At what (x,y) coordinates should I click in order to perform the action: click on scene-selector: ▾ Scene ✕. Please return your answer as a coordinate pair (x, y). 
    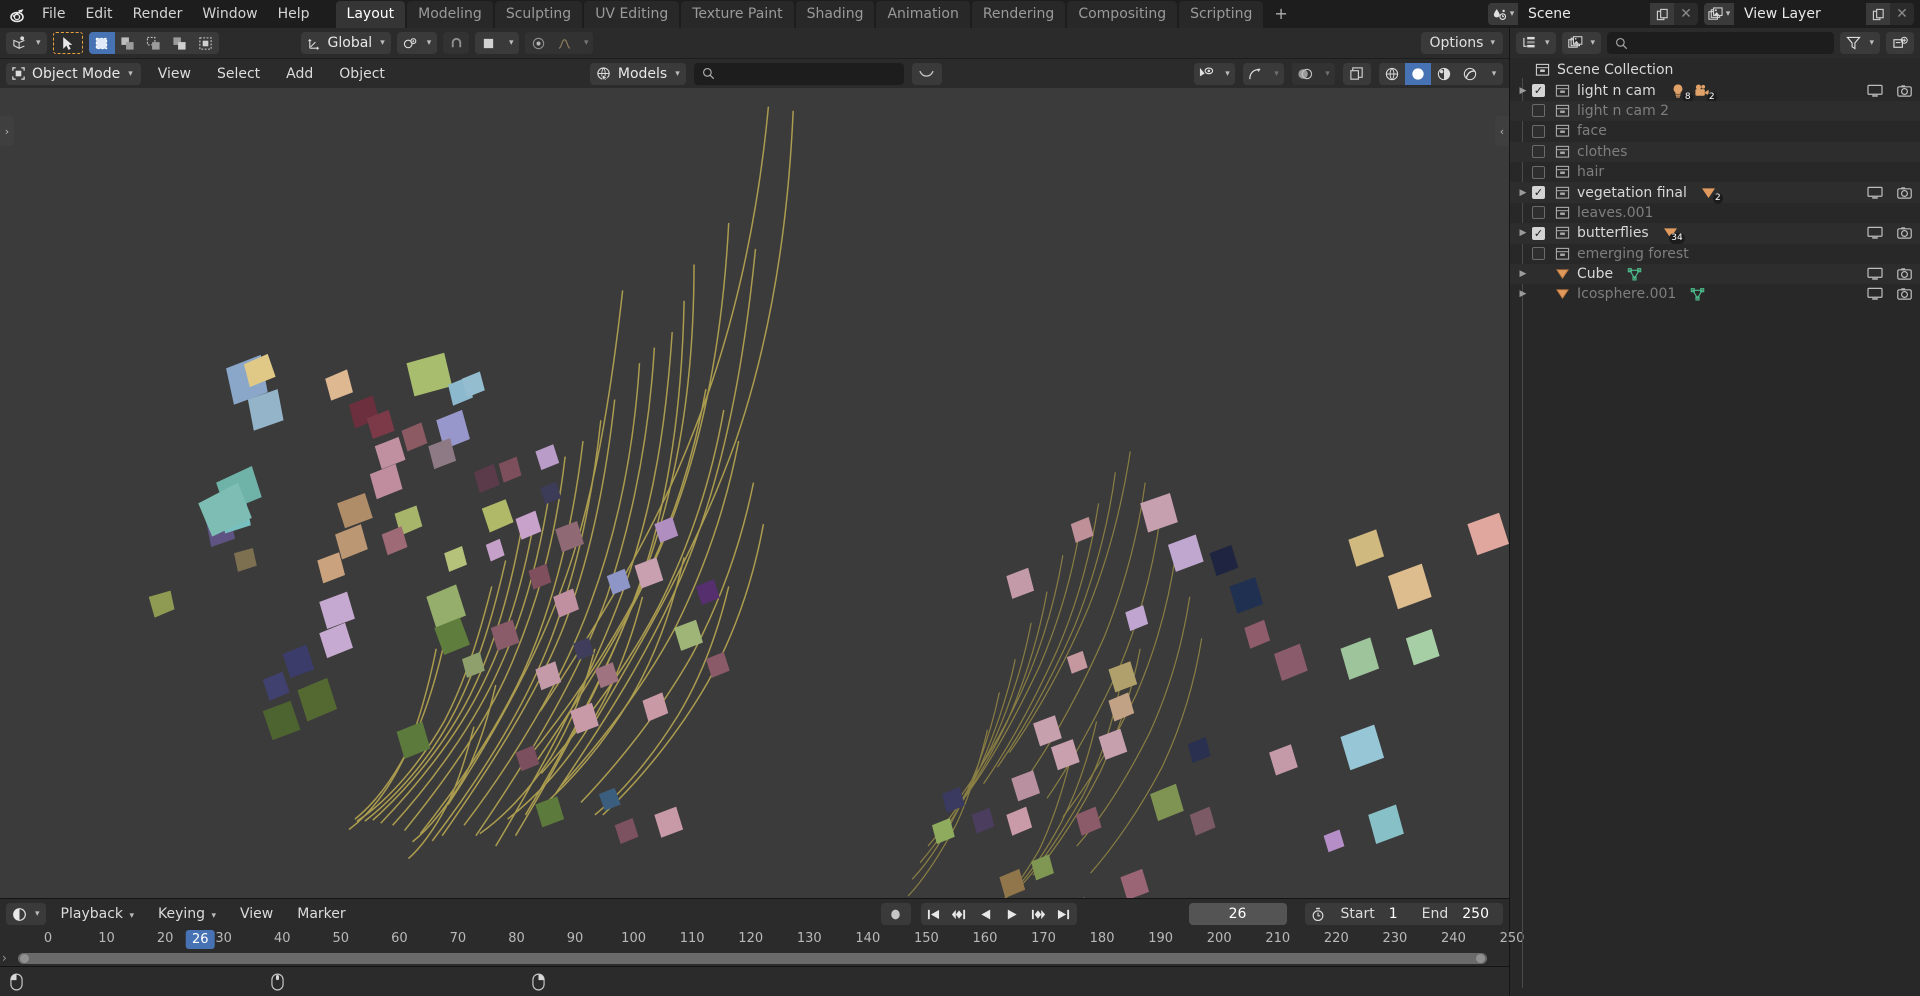
    Looking at the image, I should click on (1593, 14).